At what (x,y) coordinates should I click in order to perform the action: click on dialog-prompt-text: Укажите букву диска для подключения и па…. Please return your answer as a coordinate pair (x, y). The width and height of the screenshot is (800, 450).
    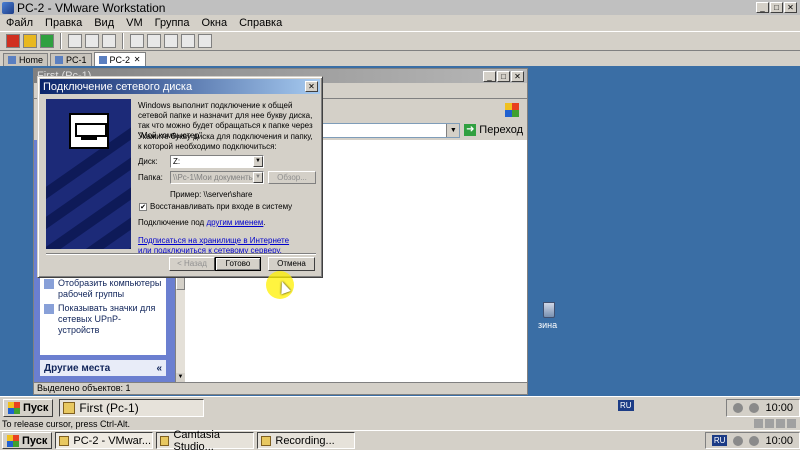
    Looking at the image, I should click on (225, 141).